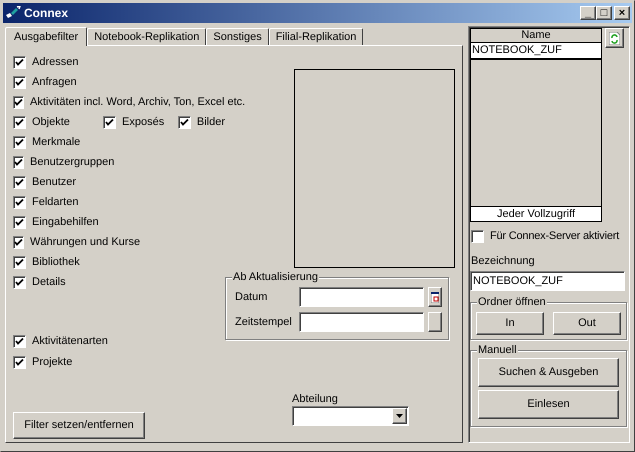 The height and width of the screenshot is (452, 635). I want to click on field-label: Bezeichnung, so click(503, 261).